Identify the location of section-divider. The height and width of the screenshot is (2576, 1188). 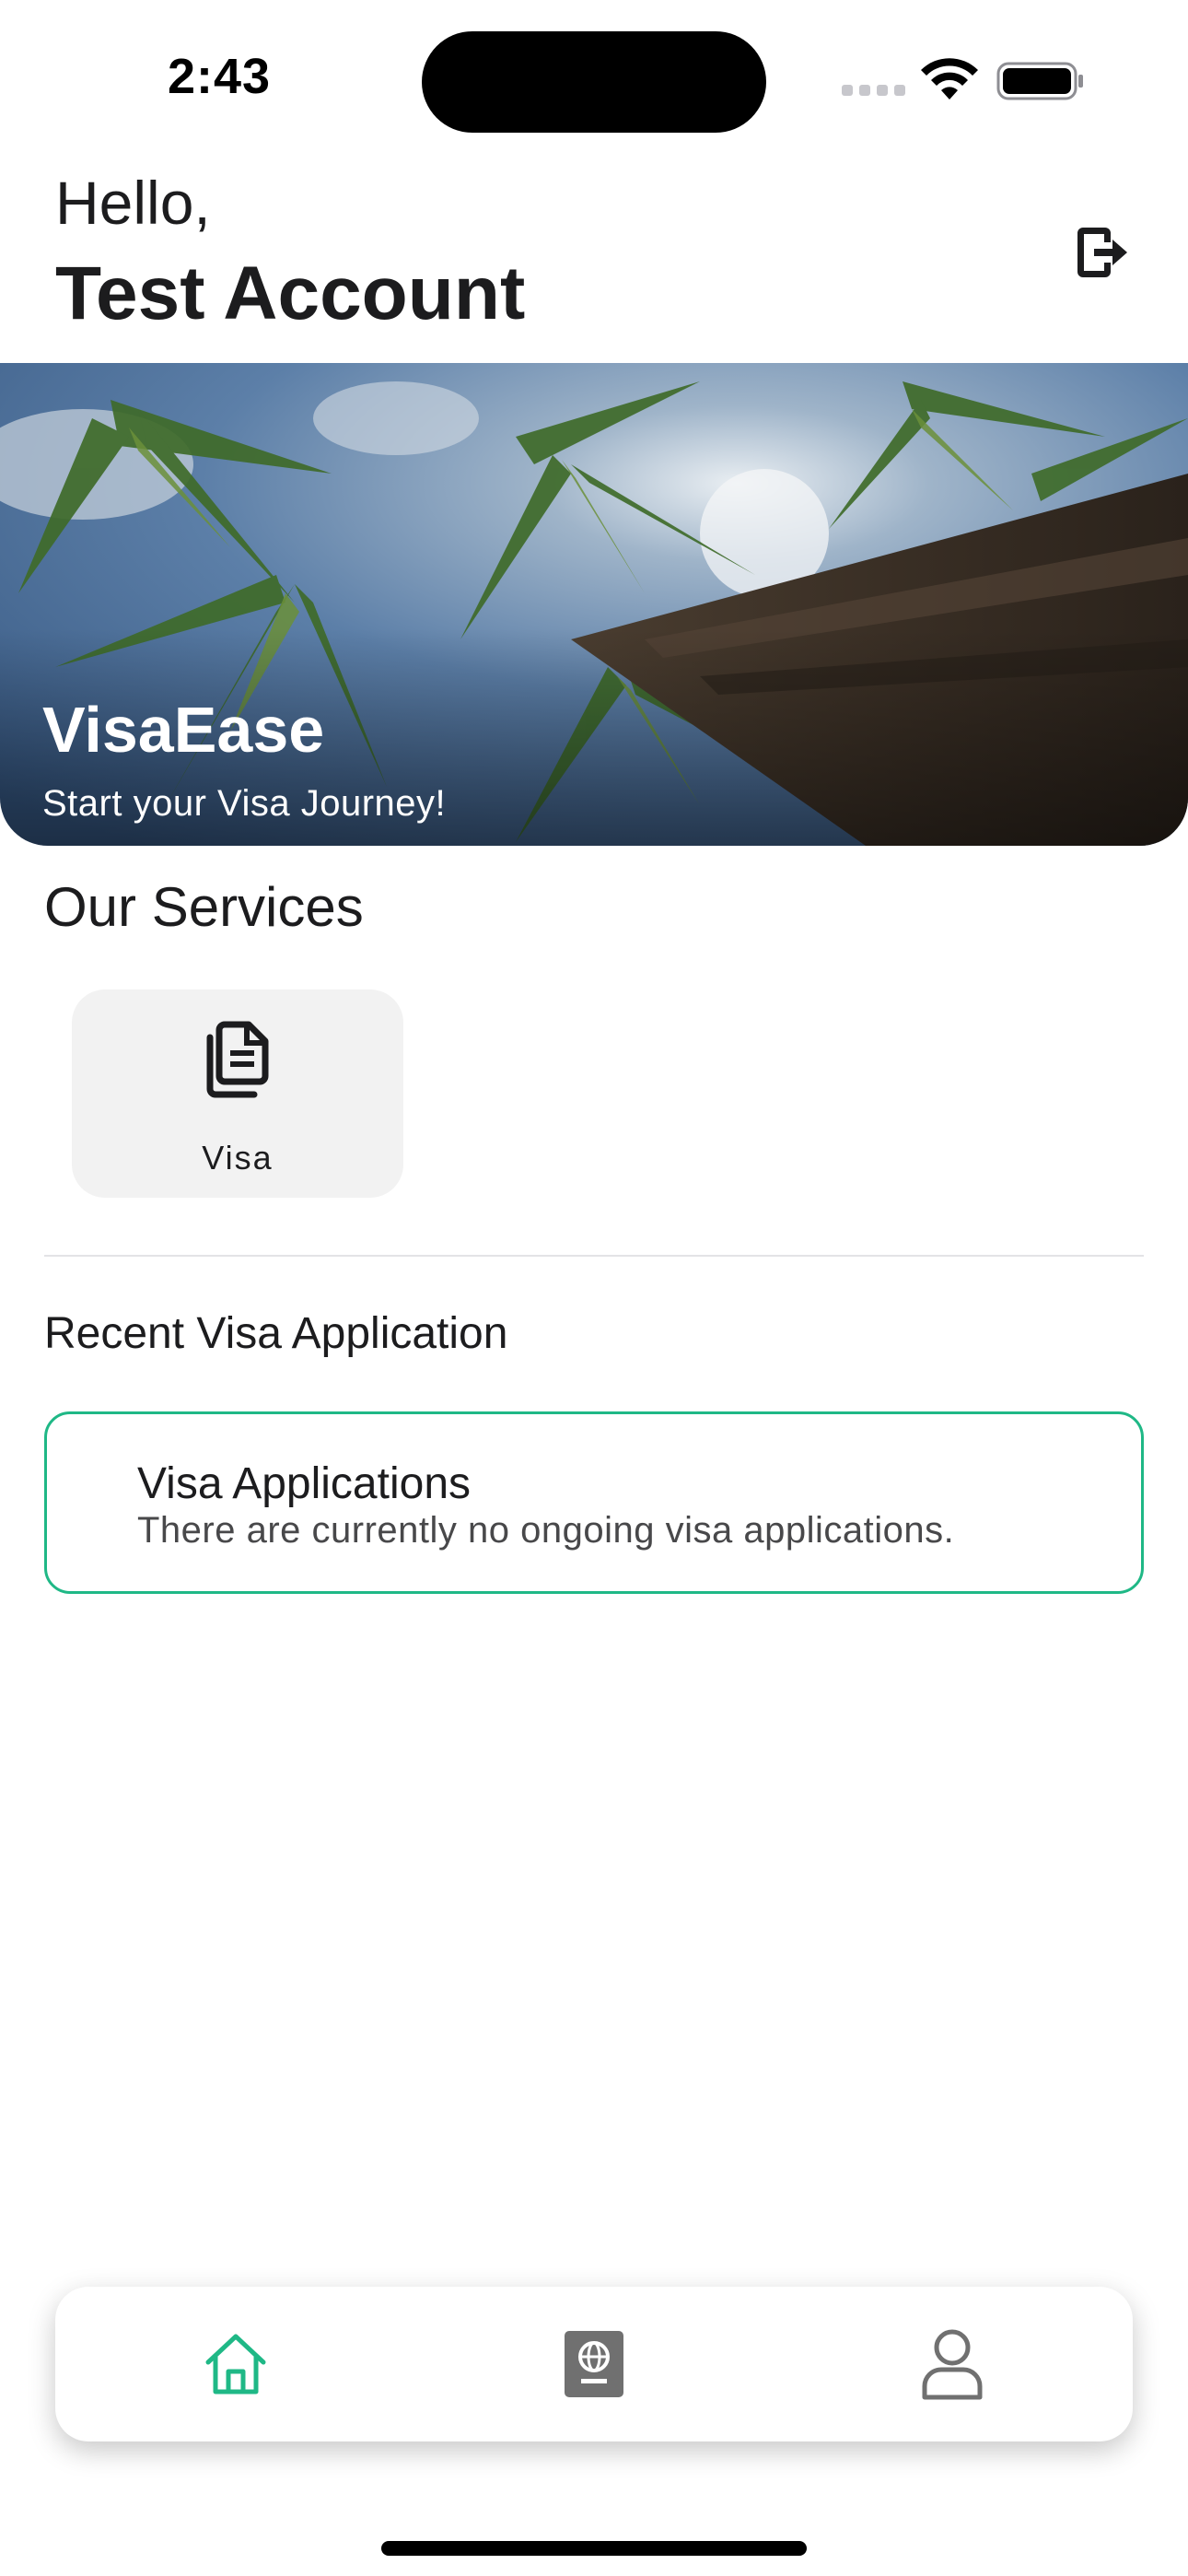
(594, 1256).